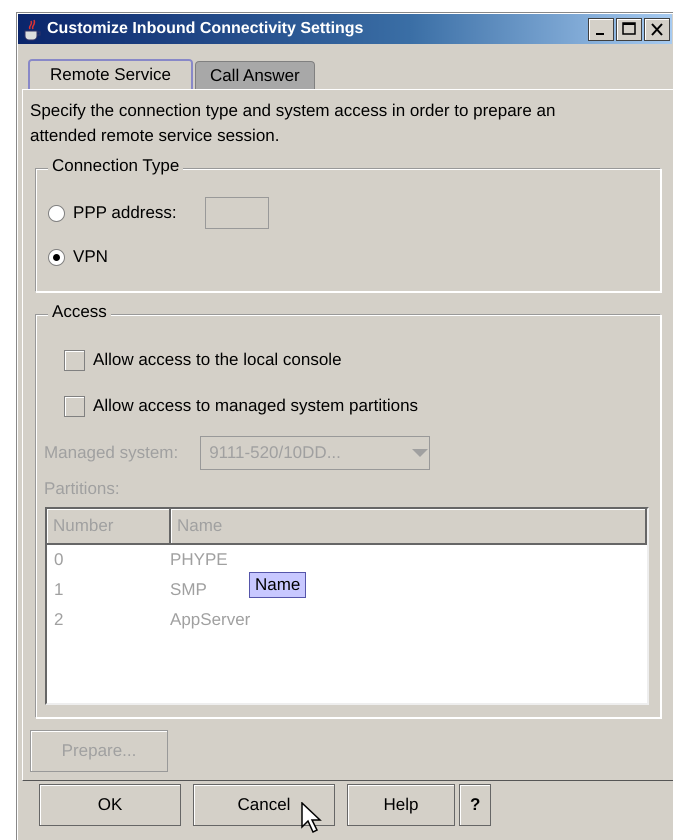 The image size is (673, 840). I want to click on tab: Call Answer, so click(254, 75).